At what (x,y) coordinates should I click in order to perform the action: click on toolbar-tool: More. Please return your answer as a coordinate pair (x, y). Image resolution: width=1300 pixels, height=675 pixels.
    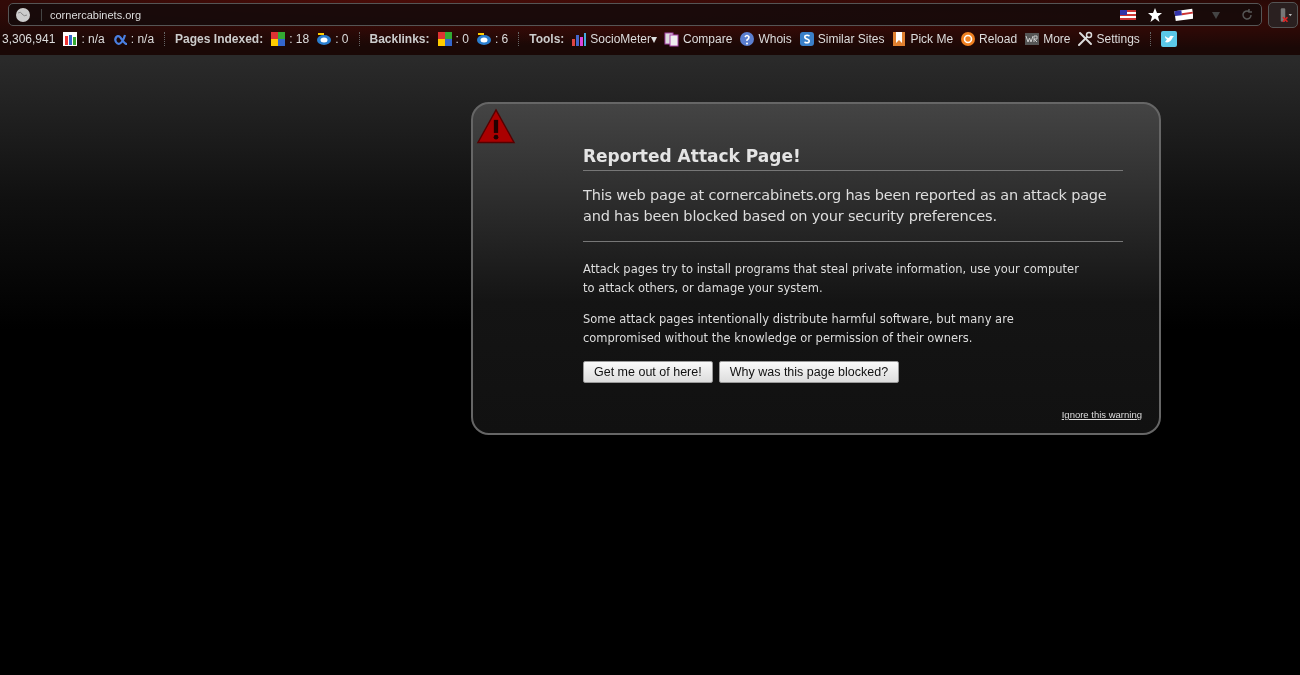
    Looking at the image, I should click on (1047, 39).